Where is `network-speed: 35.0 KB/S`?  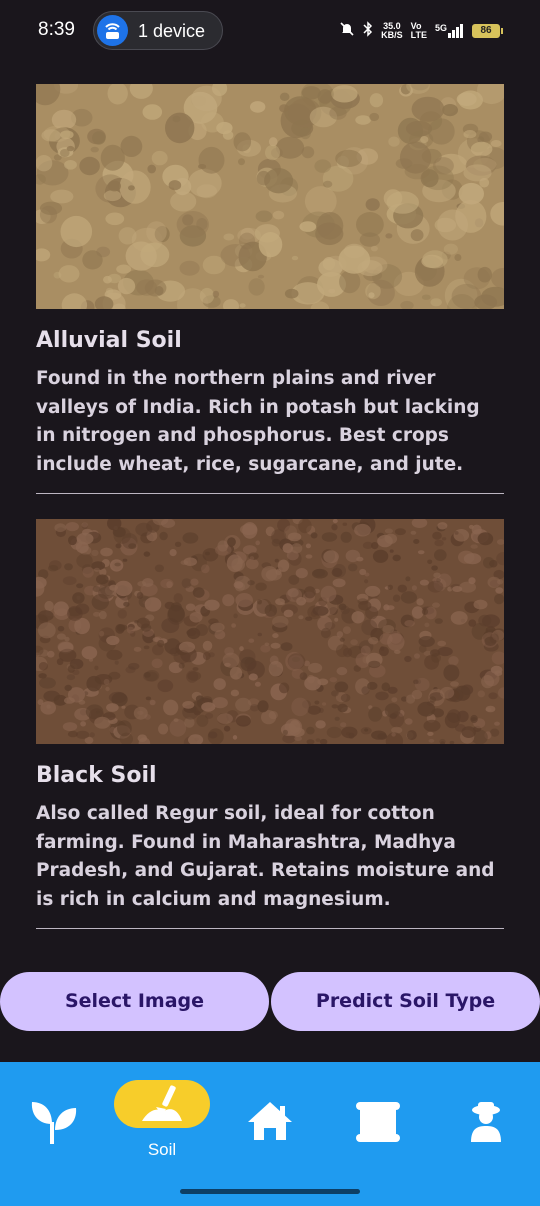
network-speed: 35.0 KB/S is located at coordinates (392, 31).